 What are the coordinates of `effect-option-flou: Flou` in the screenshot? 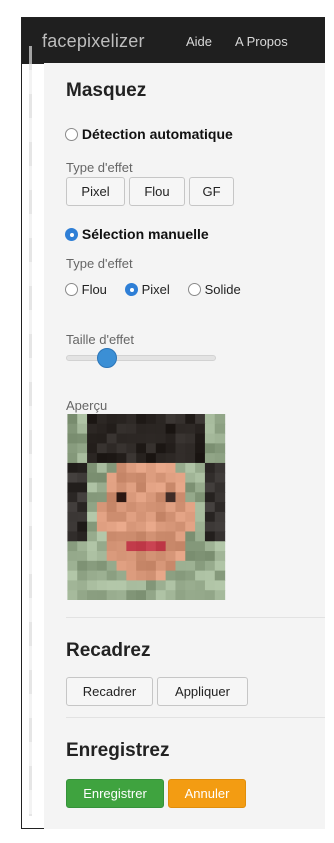 It's located at (86, 289).